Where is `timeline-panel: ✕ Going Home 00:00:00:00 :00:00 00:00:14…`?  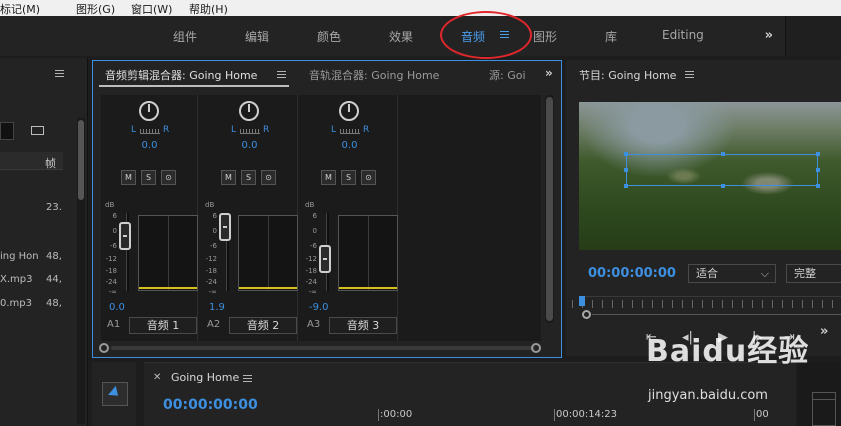
timeline-panel: ✕ Going Home 00:00:00:00 :00:00 00:00:14… is located at coordinates (470, 394).